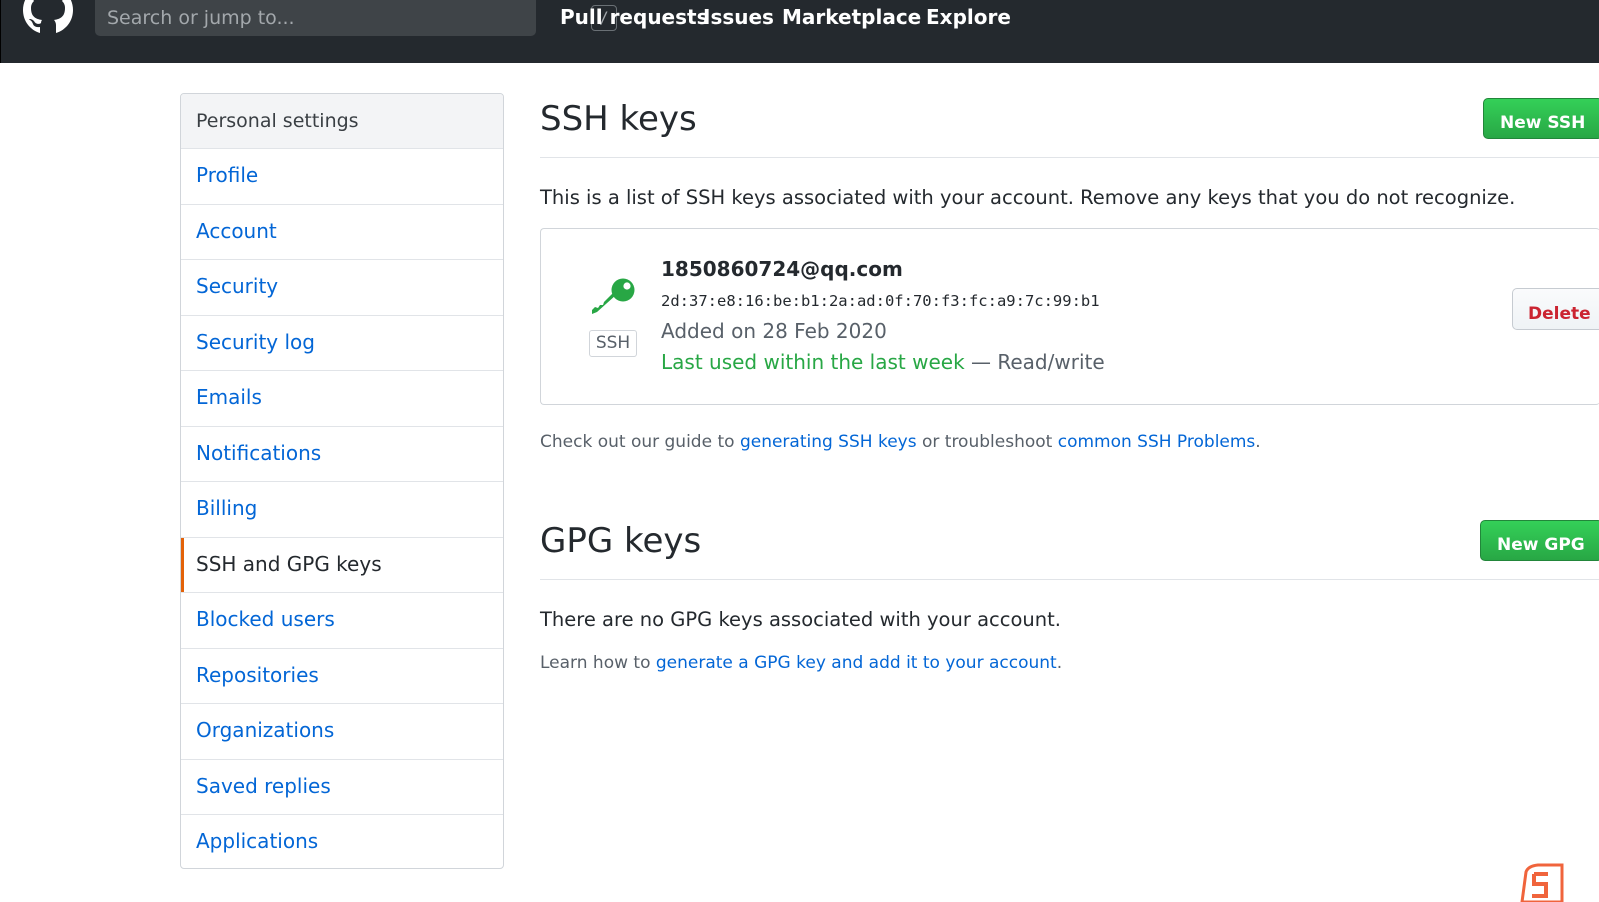 This screenshot has height=902, width=1599. Describe the element at coordinates (618, 119) in the screenshot. I see `ssh-keys-title: SSH keys` at that location.